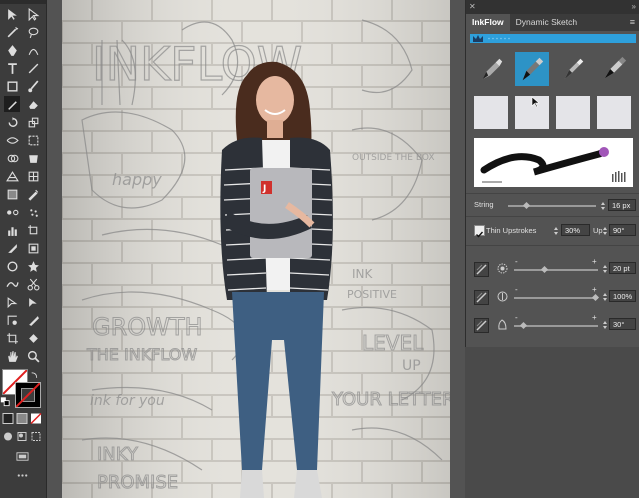  Describe the element at coordinates (472, 6) in the screenshot. I see `close-icon: ✕` at that location.